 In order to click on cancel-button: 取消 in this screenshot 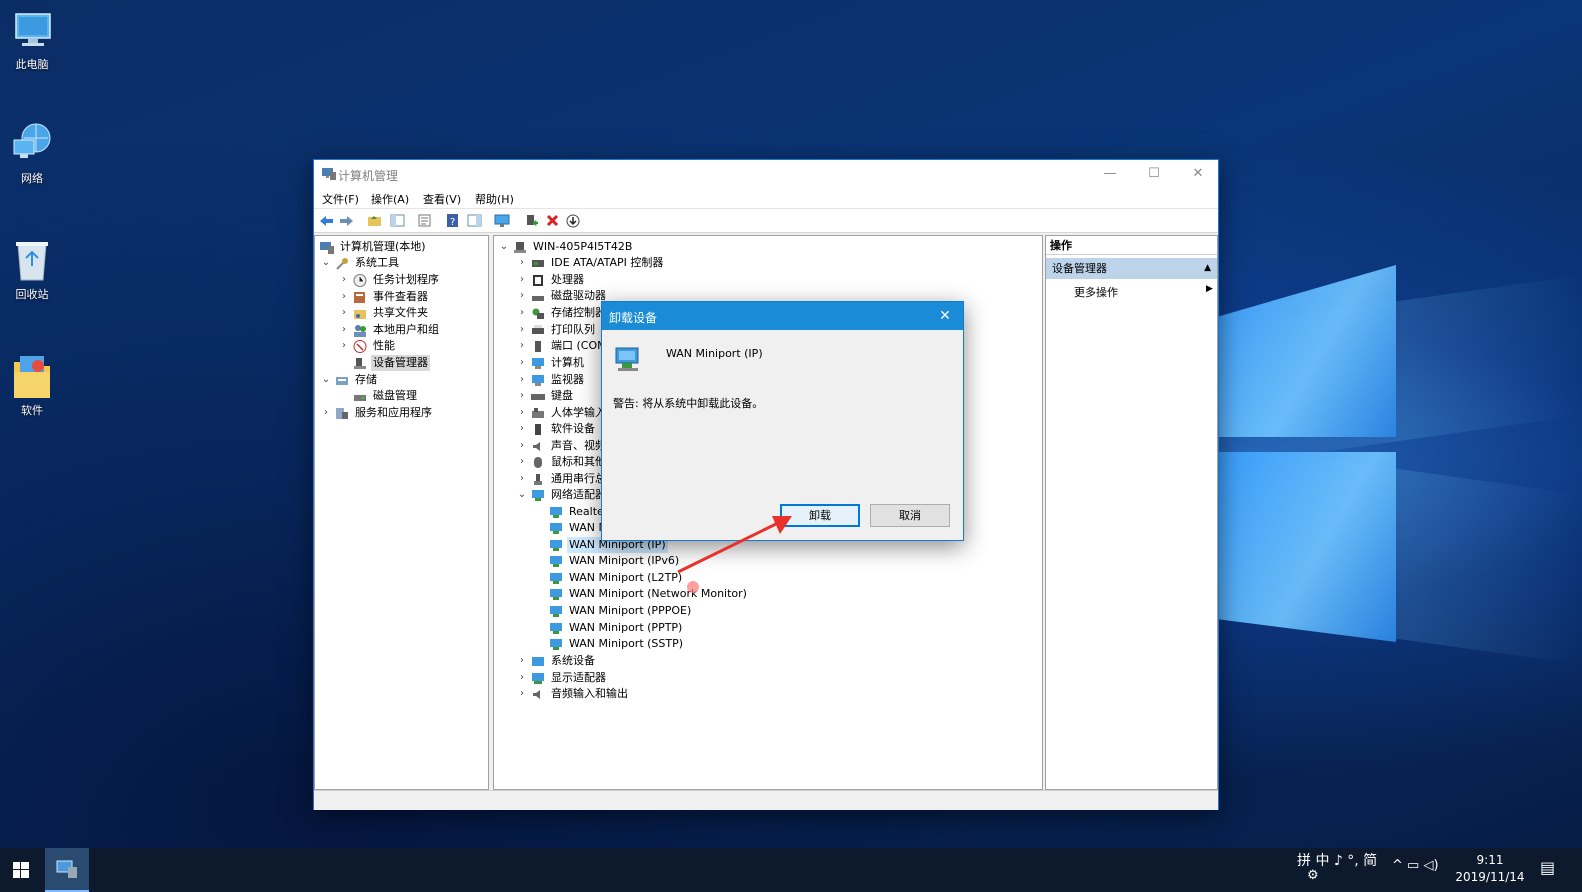, I will do `click(910, 515)`.